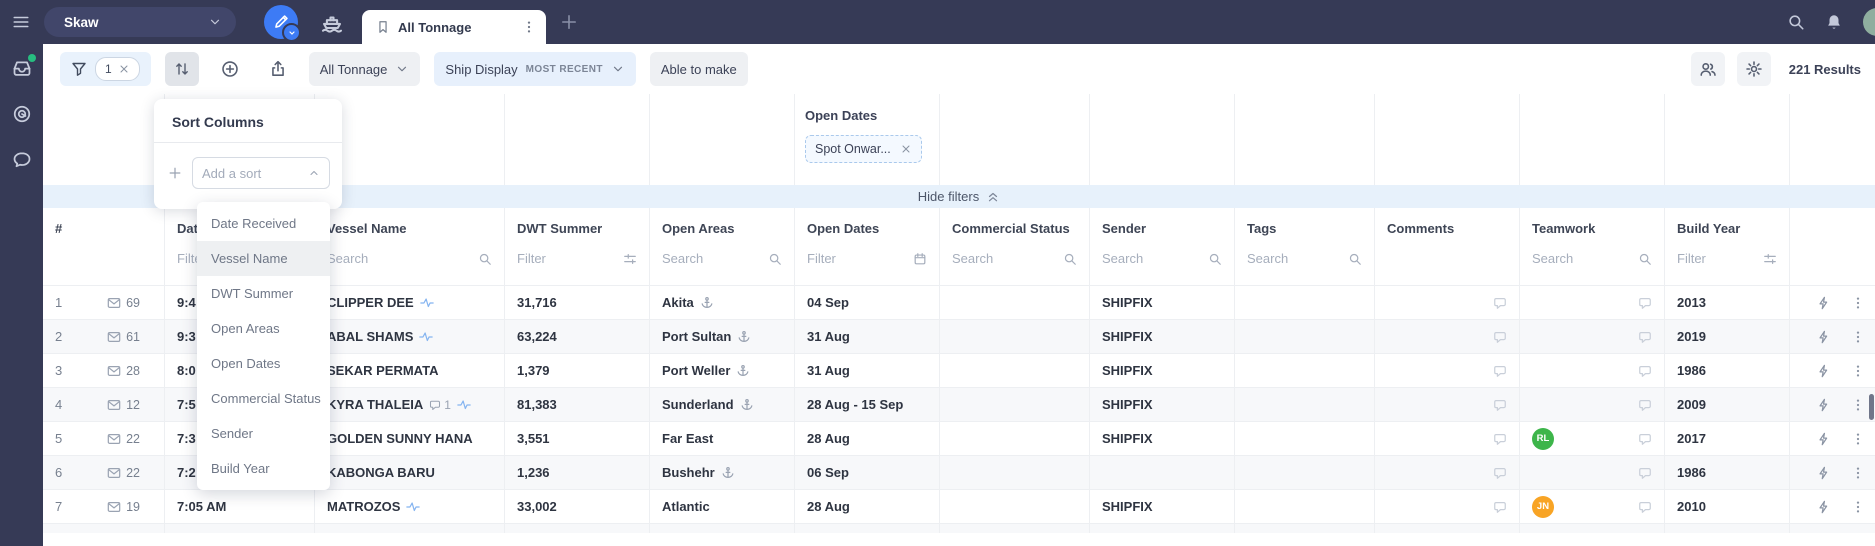 This screenshot has height=546, width=1875. What do you see at coordinates (698, 69) in the screenshot?
I see `able-to-make-button: Able to make` at bounding box center [698, 69].